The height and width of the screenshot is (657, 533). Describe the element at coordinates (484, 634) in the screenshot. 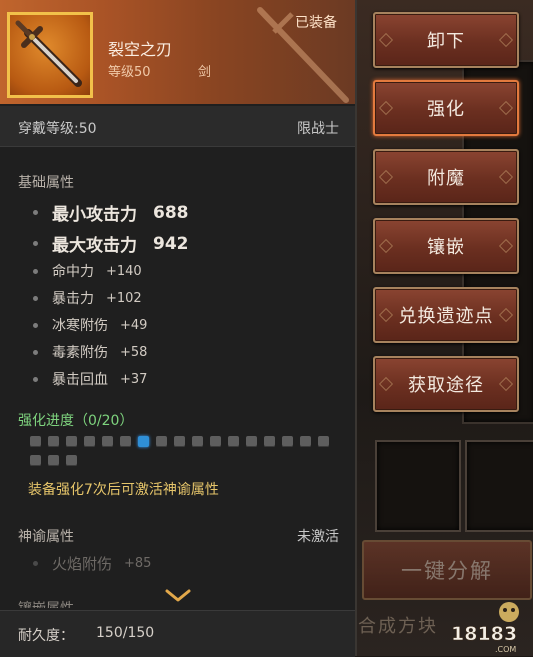

I see `svg-text: 18183` at that location.